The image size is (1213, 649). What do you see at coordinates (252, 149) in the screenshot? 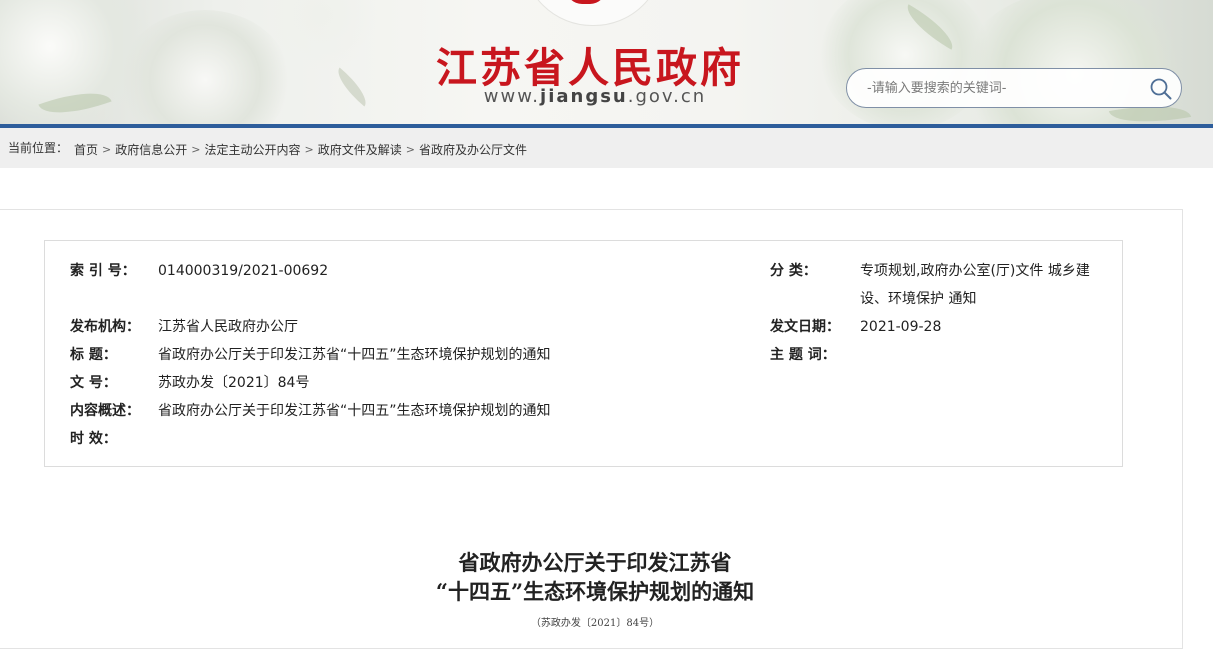
I see `breadcrumb-statutory-content: 法定主动公开内容` at bounding box center [252, 149].